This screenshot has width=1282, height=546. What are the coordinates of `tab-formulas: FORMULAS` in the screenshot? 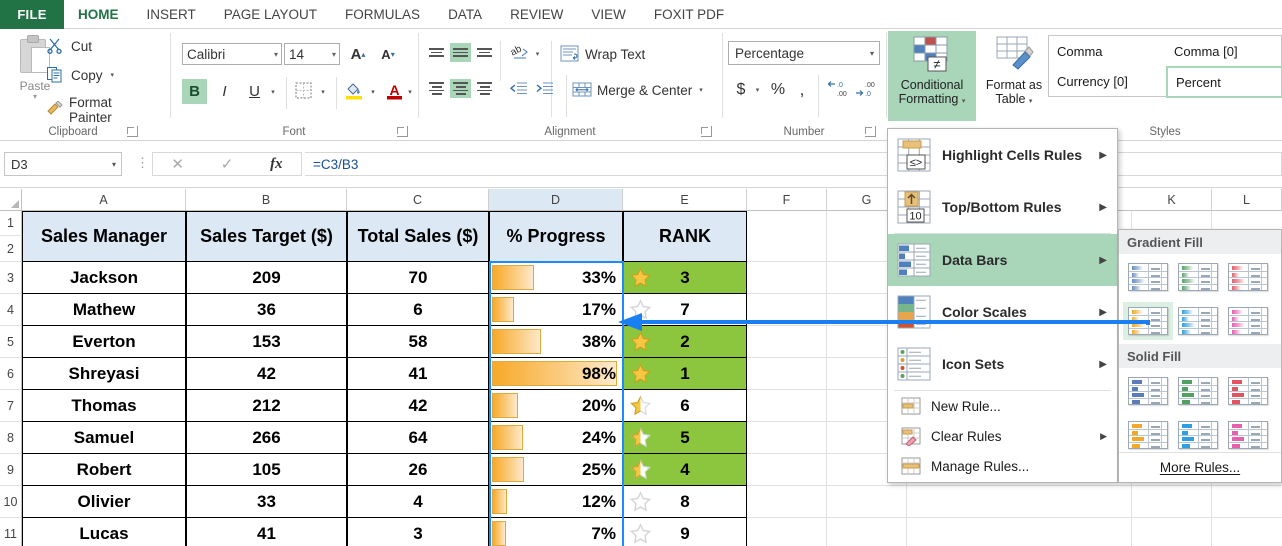 It's located at (382, 14).